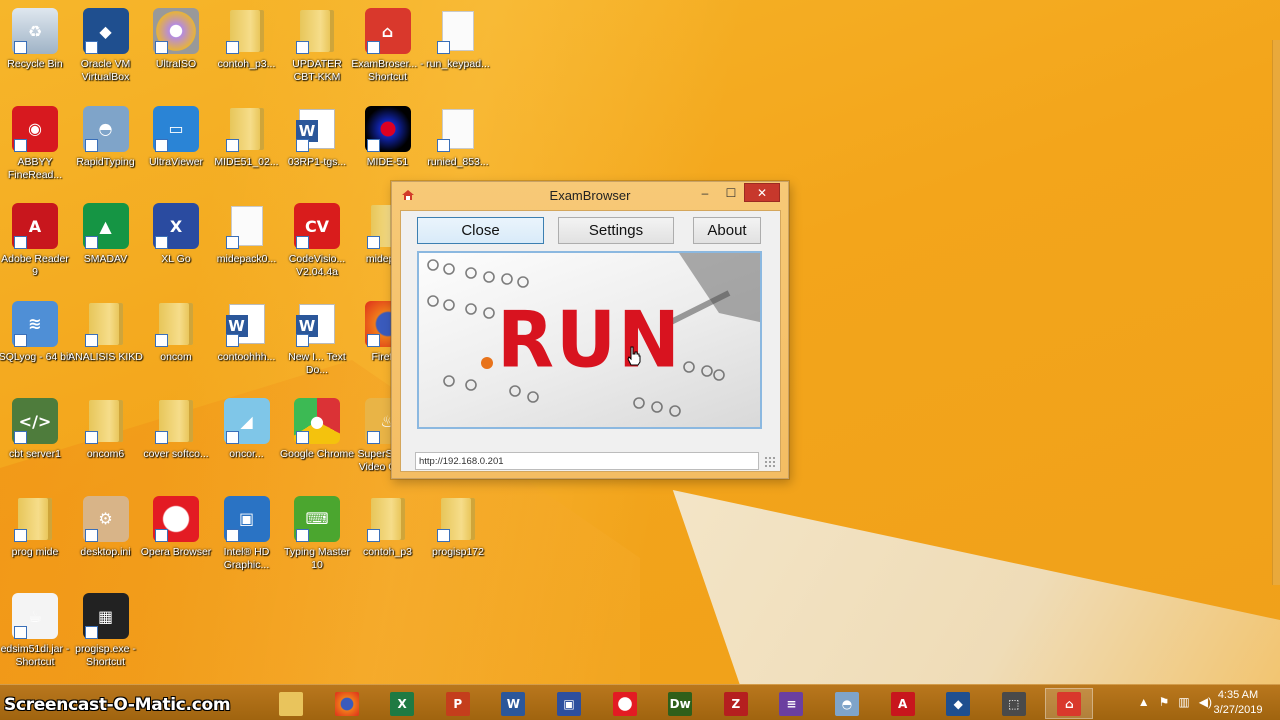 The height and width of the screenshot is (720, 1280). What do you see at coordinates (176, 31) in the screenshot?
I see `ultraiso-icon` at bounding box center [176, 31].